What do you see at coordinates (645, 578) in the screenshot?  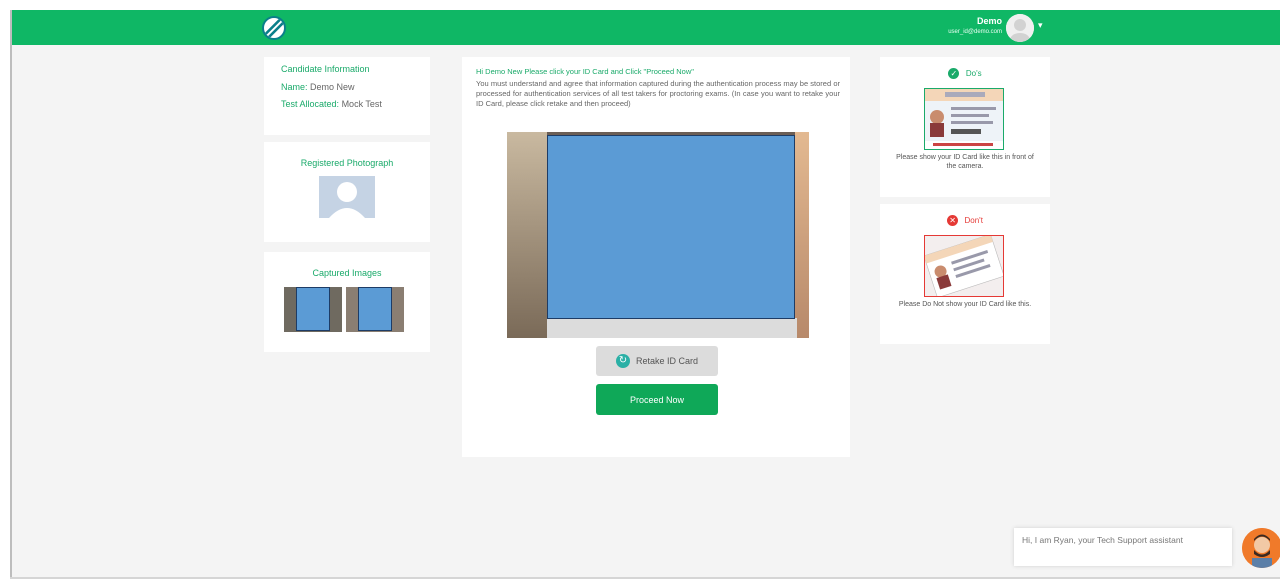 I see `taskbar-divider` at bounding box center [645, 578].